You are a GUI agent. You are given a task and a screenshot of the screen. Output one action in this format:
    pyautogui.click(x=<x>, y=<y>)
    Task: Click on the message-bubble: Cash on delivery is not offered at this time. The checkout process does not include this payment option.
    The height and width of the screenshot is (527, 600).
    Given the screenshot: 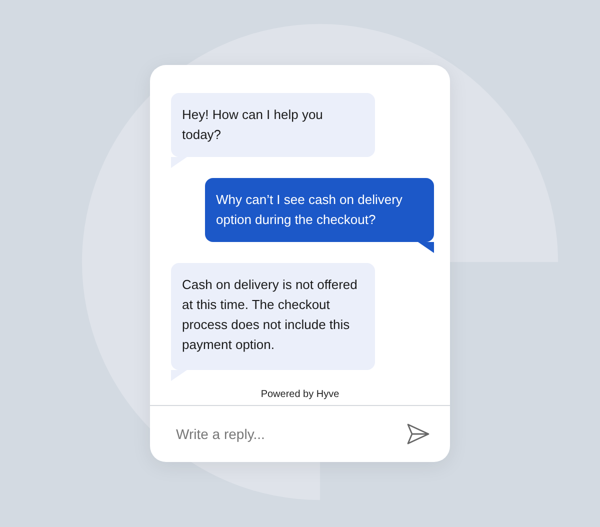 What is the action you would take?
    pyautogui.click(x=273, y=316)
    